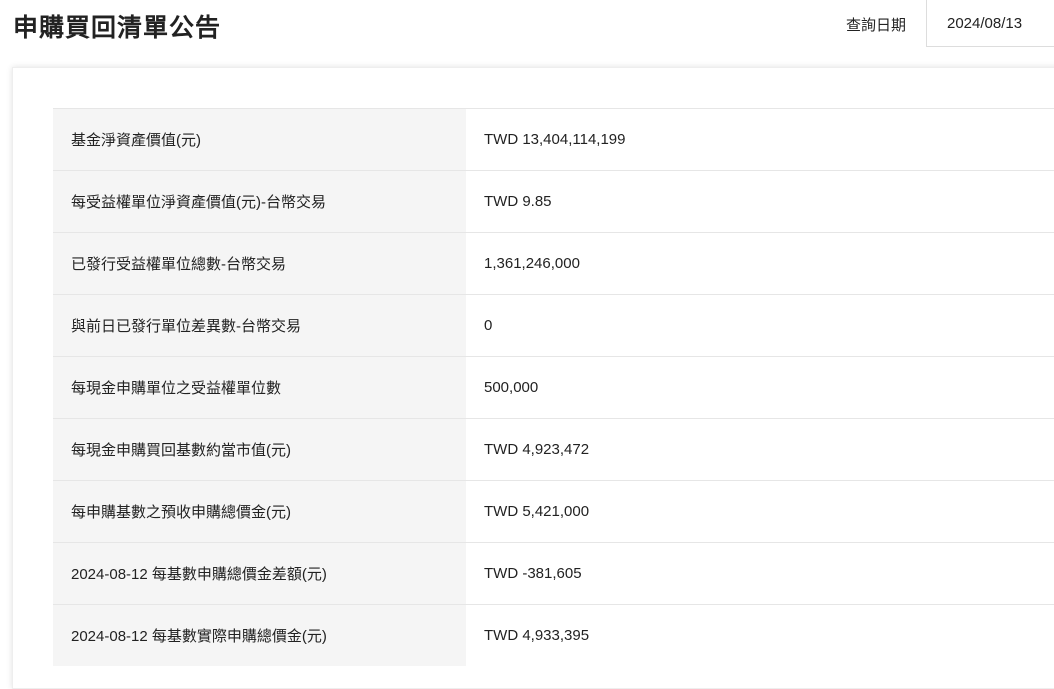 This screenshot has width=1054, height=689. I want to click on table-row: 每現金申購單位之受益權單位數 500,000, so click(553, 387).